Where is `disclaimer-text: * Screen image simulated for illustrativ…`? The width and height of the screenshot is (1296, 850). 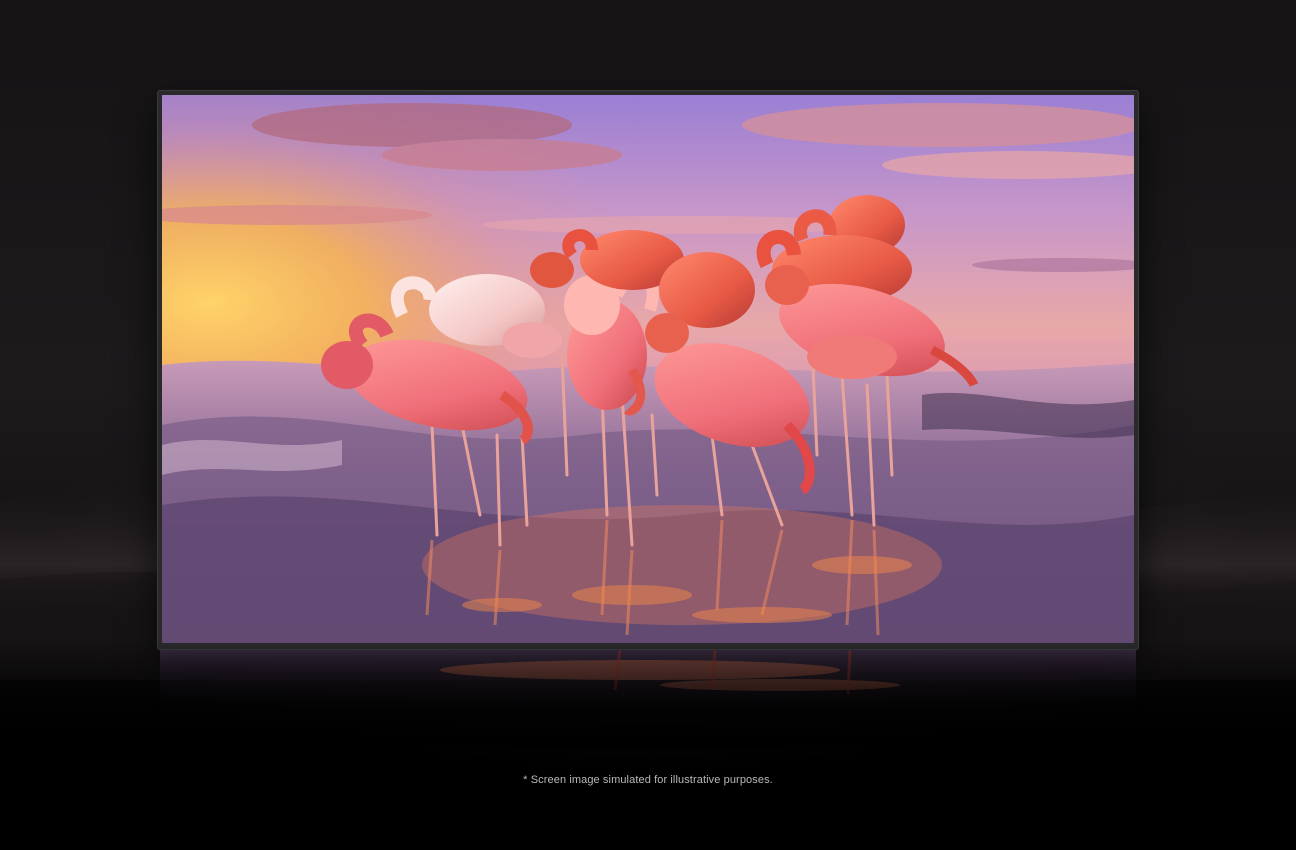 disclaimer-text: * Screen image simulated for illustrativ… is located at coordinates (648, 780).